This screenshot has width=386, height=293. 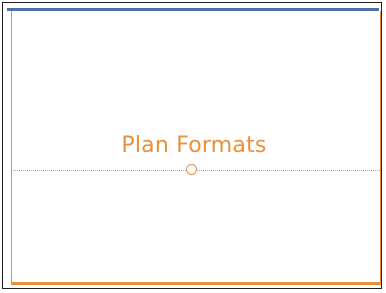 I want to click on slide-title: Plan Formats, so click(x=194, y=146).